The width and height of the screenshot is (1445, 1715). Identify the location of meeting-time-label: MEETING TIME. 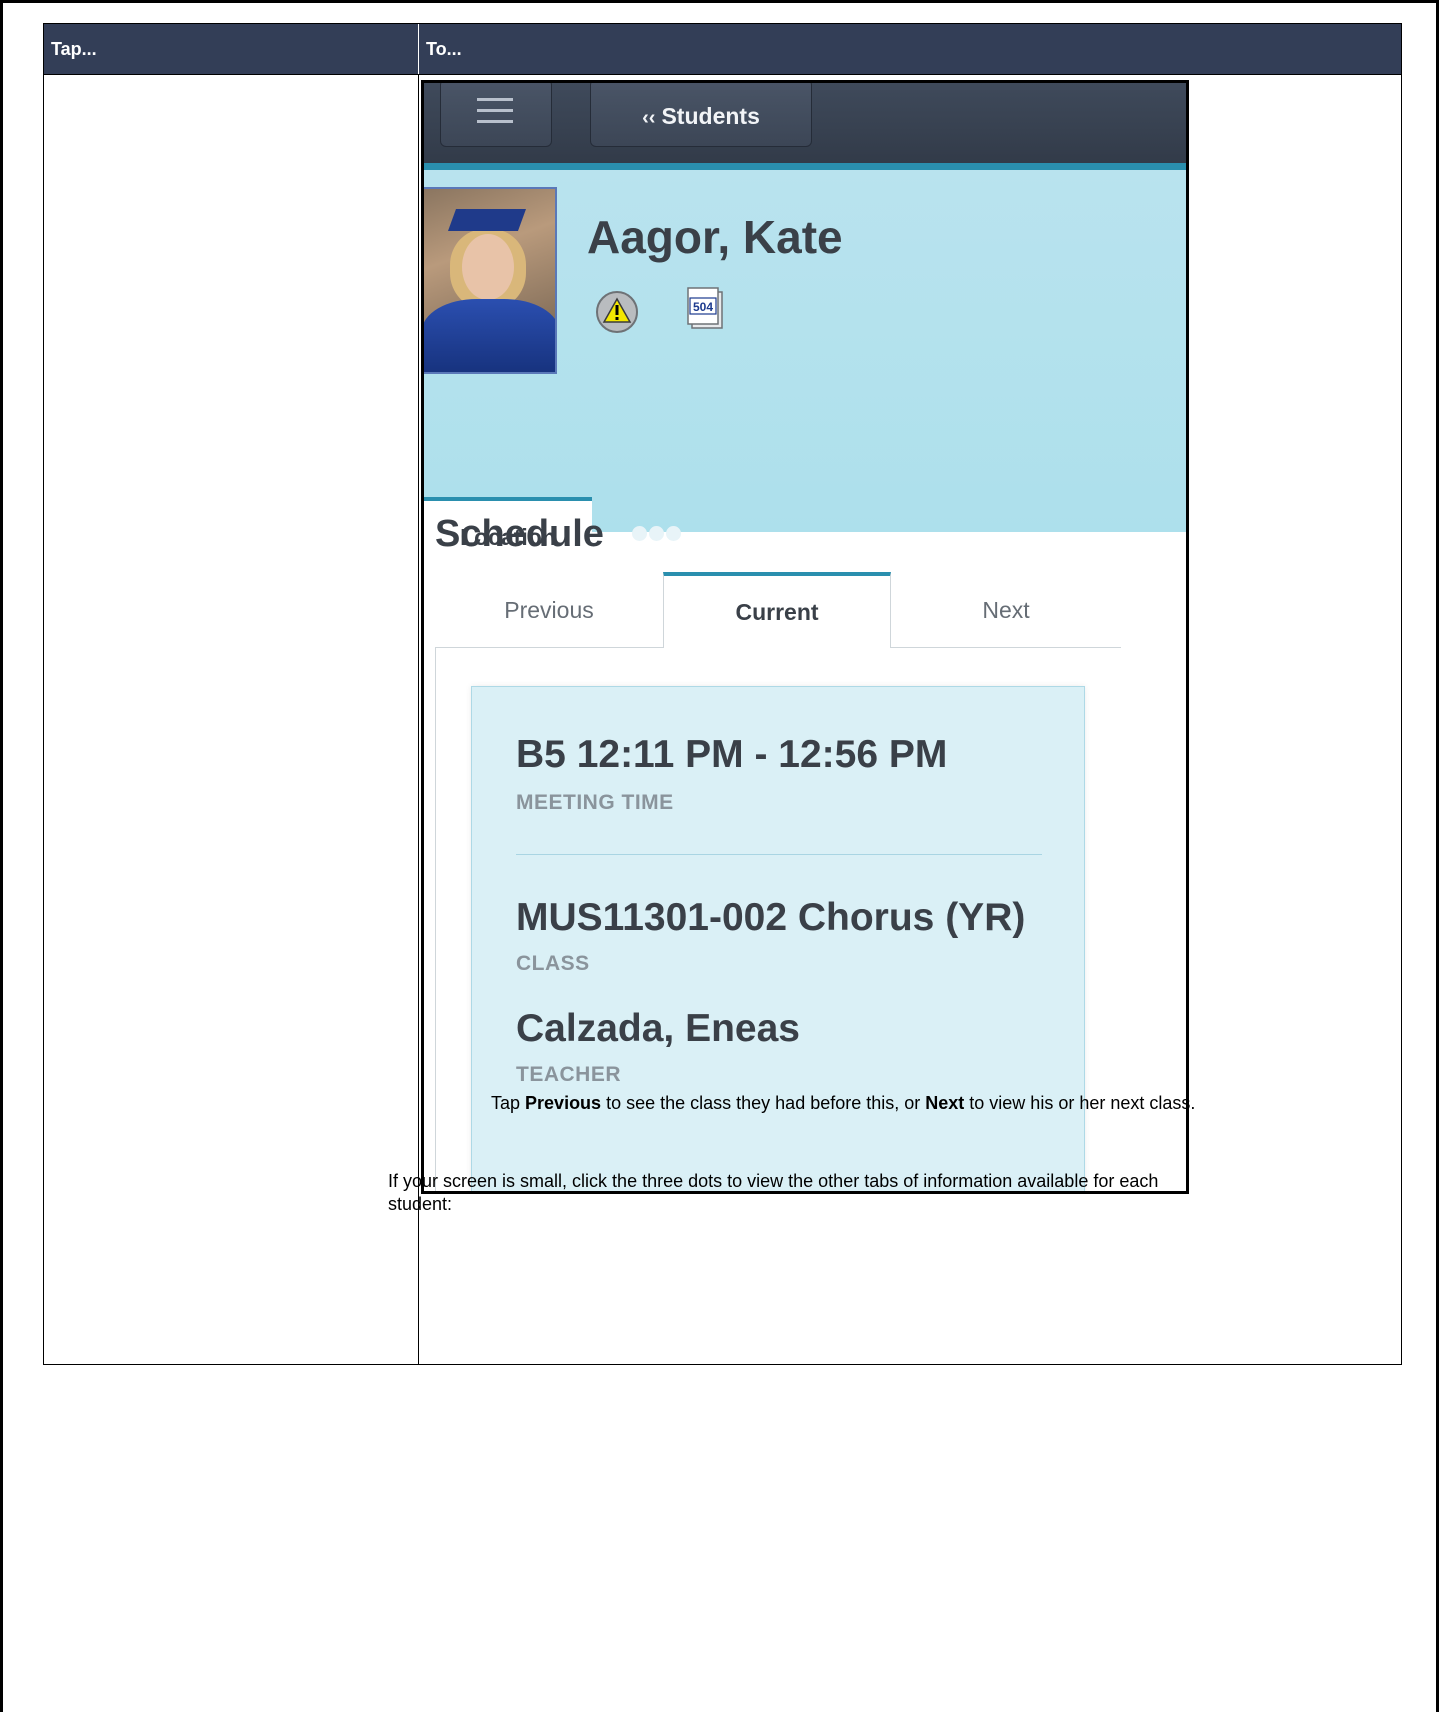
(595, 802).